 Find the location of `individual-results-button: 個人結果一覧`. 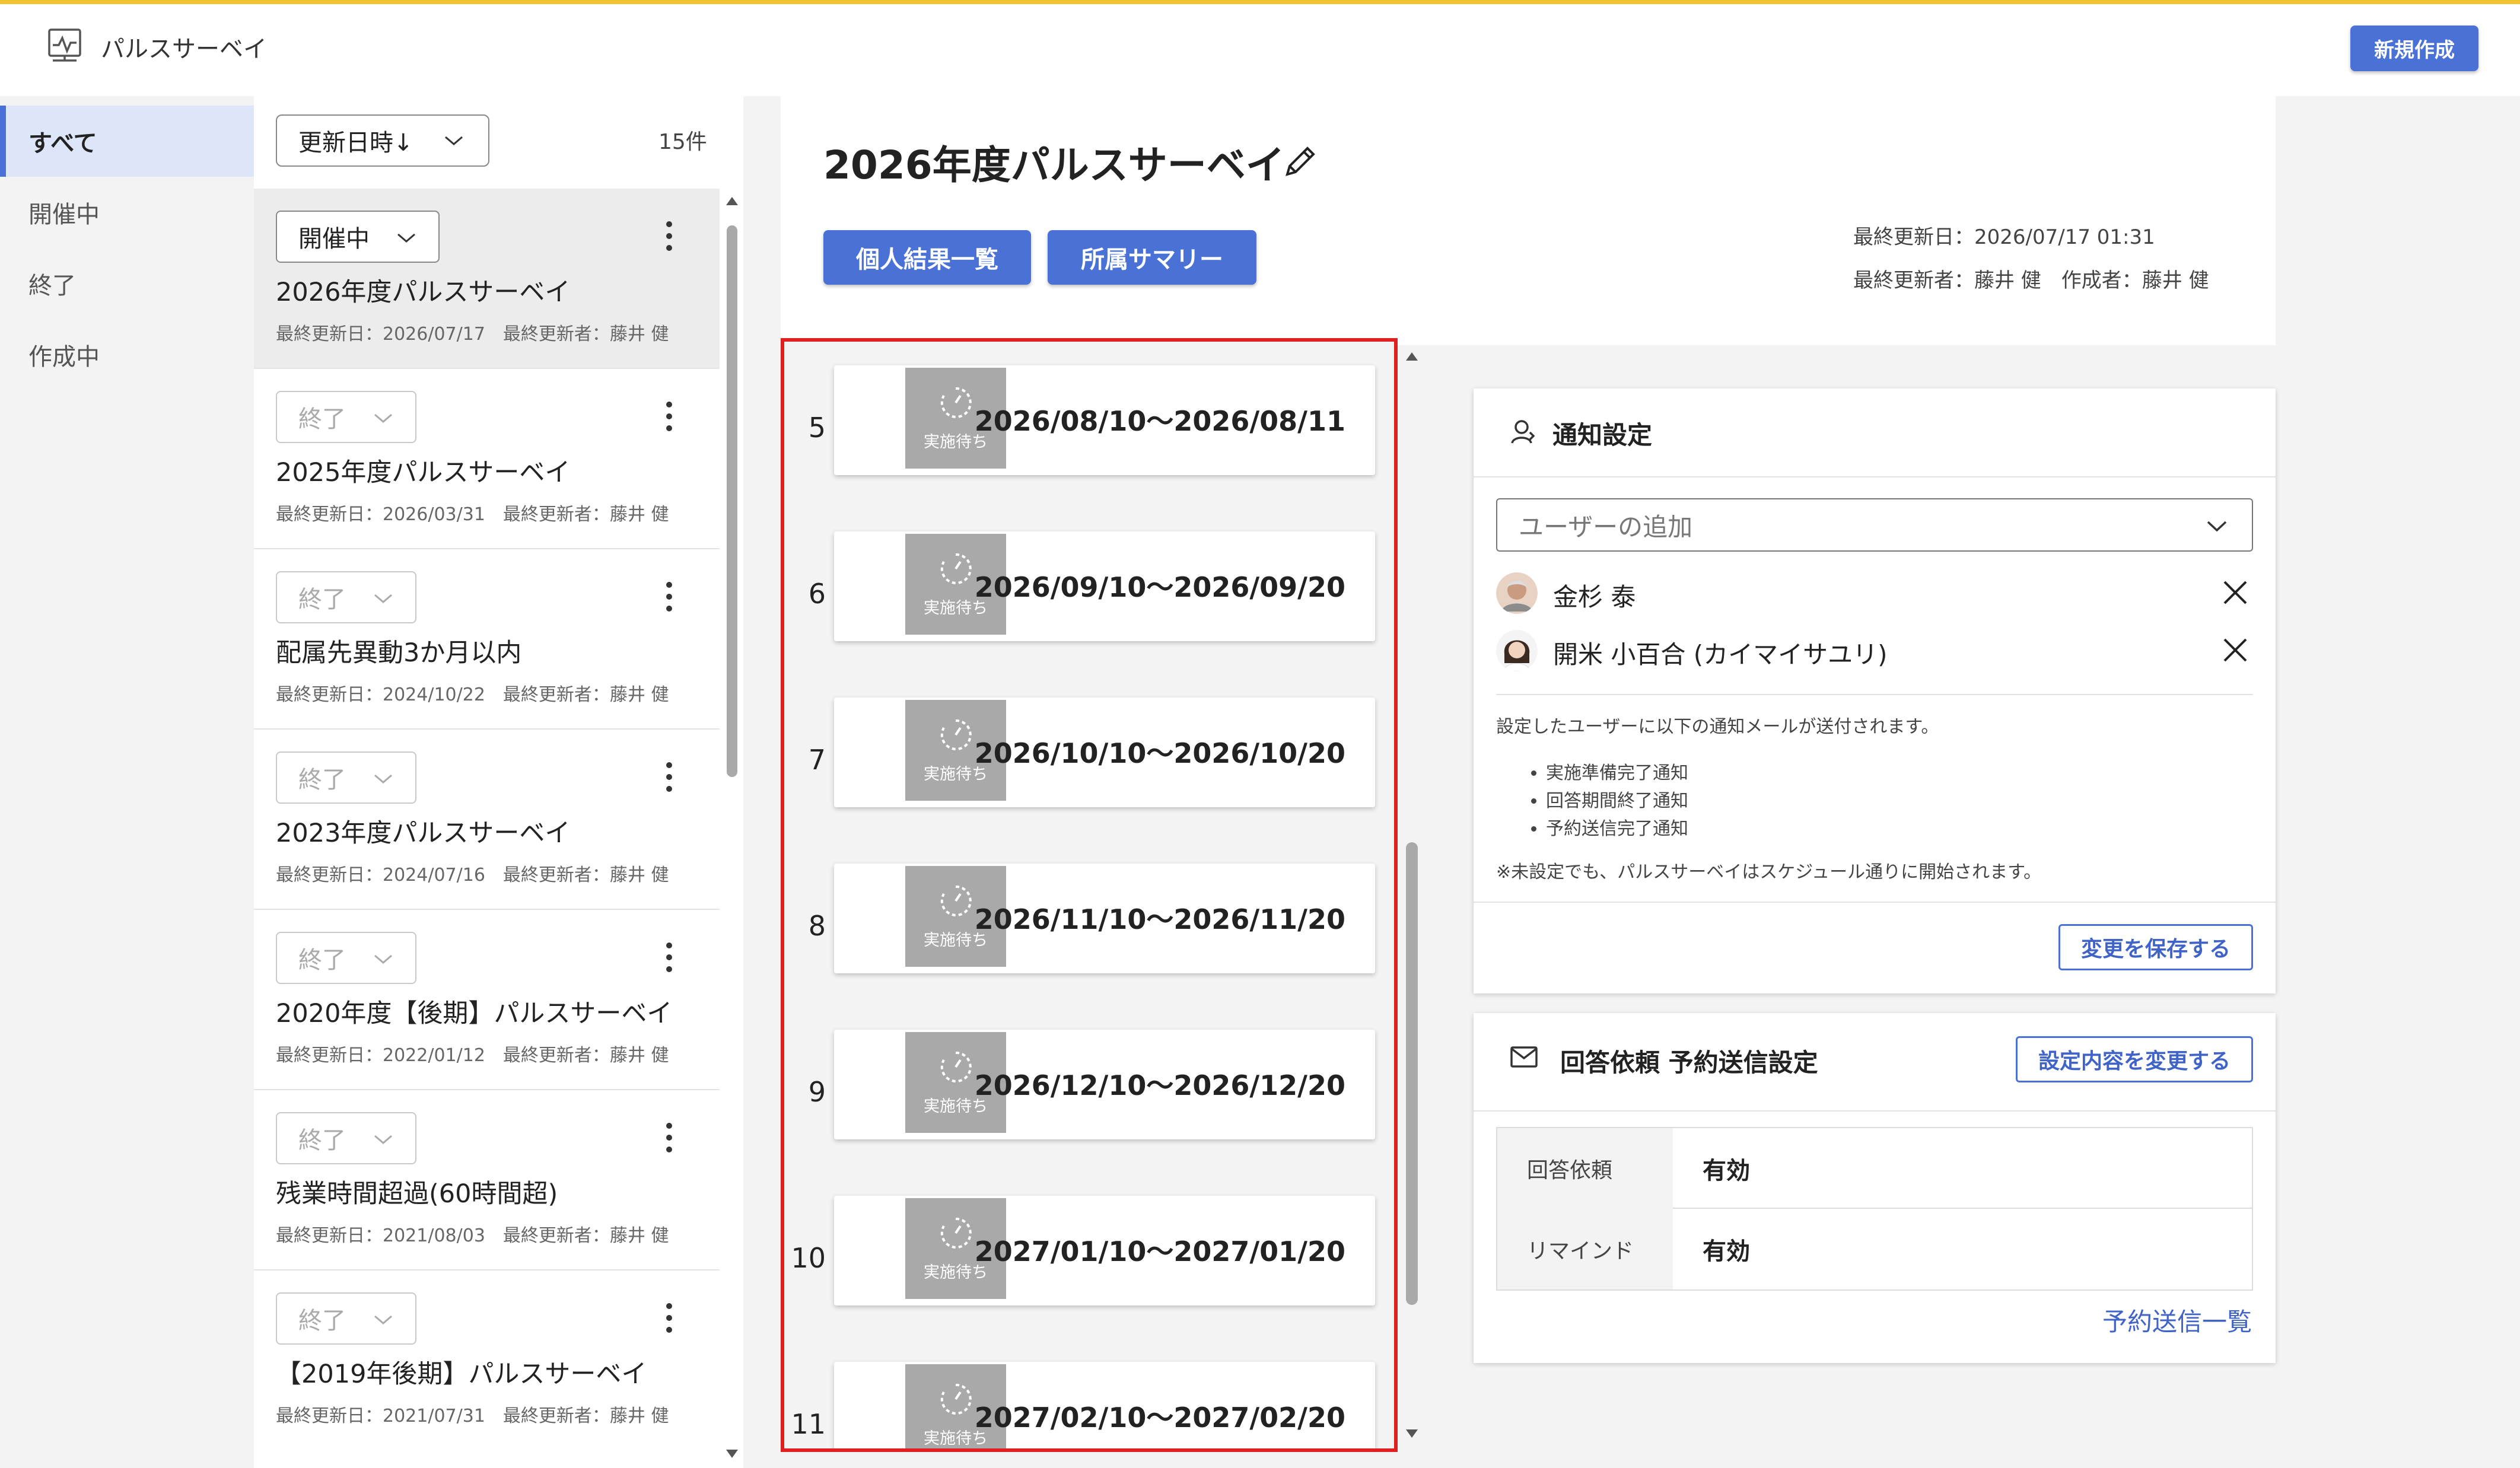

individual-results-button: 個人結果一覧 is located at coordinates (927, 257).